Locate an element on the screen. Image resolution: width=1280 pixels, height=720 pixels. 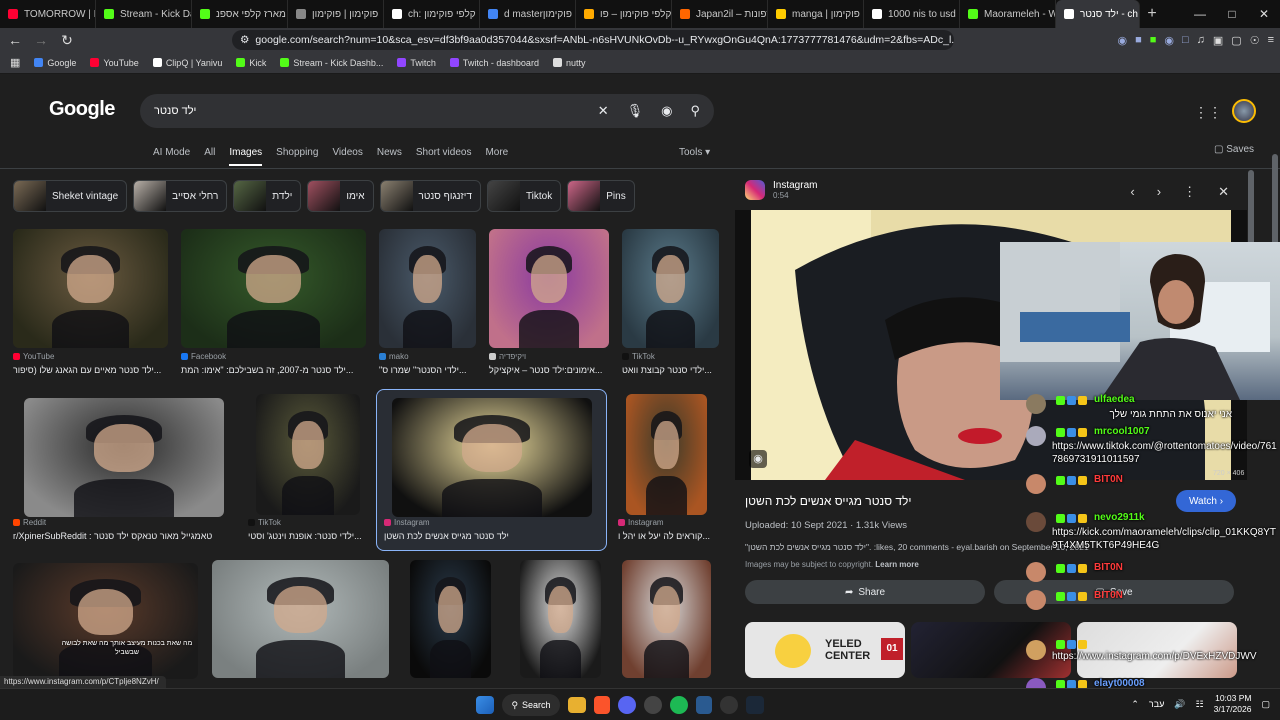
browser-tab: פוקימון | פוקימון is located at coordinates (336, 14).